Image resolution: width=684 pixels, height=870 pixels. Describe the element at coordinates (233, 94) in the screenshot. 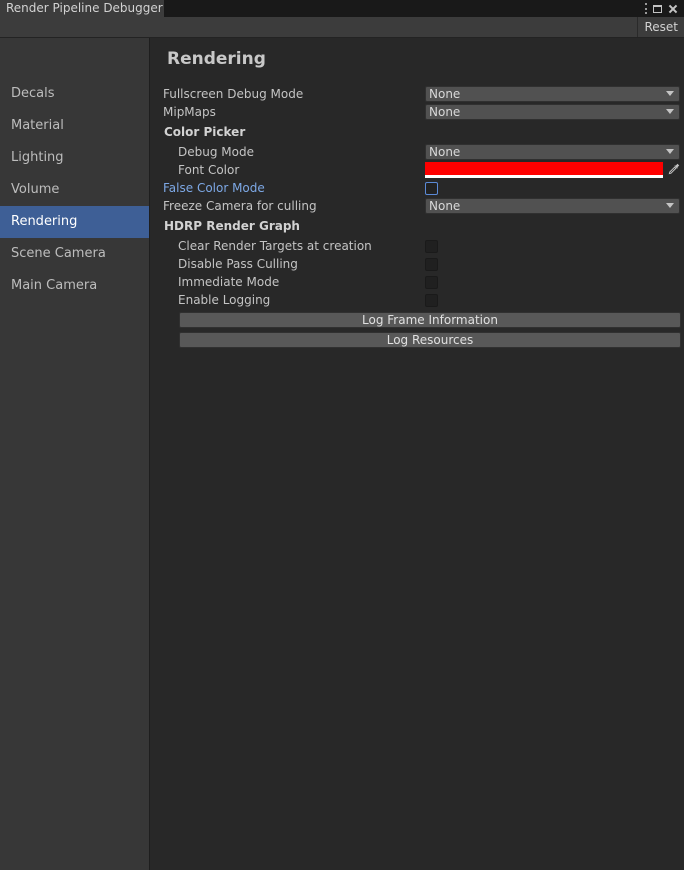

I see `fullscreen-debug-mode-label: Fullscreen Debug Mode` at that location.